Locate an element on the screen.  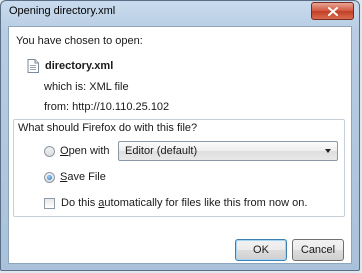
auto-checkbox is located at coordinates (49, 203).